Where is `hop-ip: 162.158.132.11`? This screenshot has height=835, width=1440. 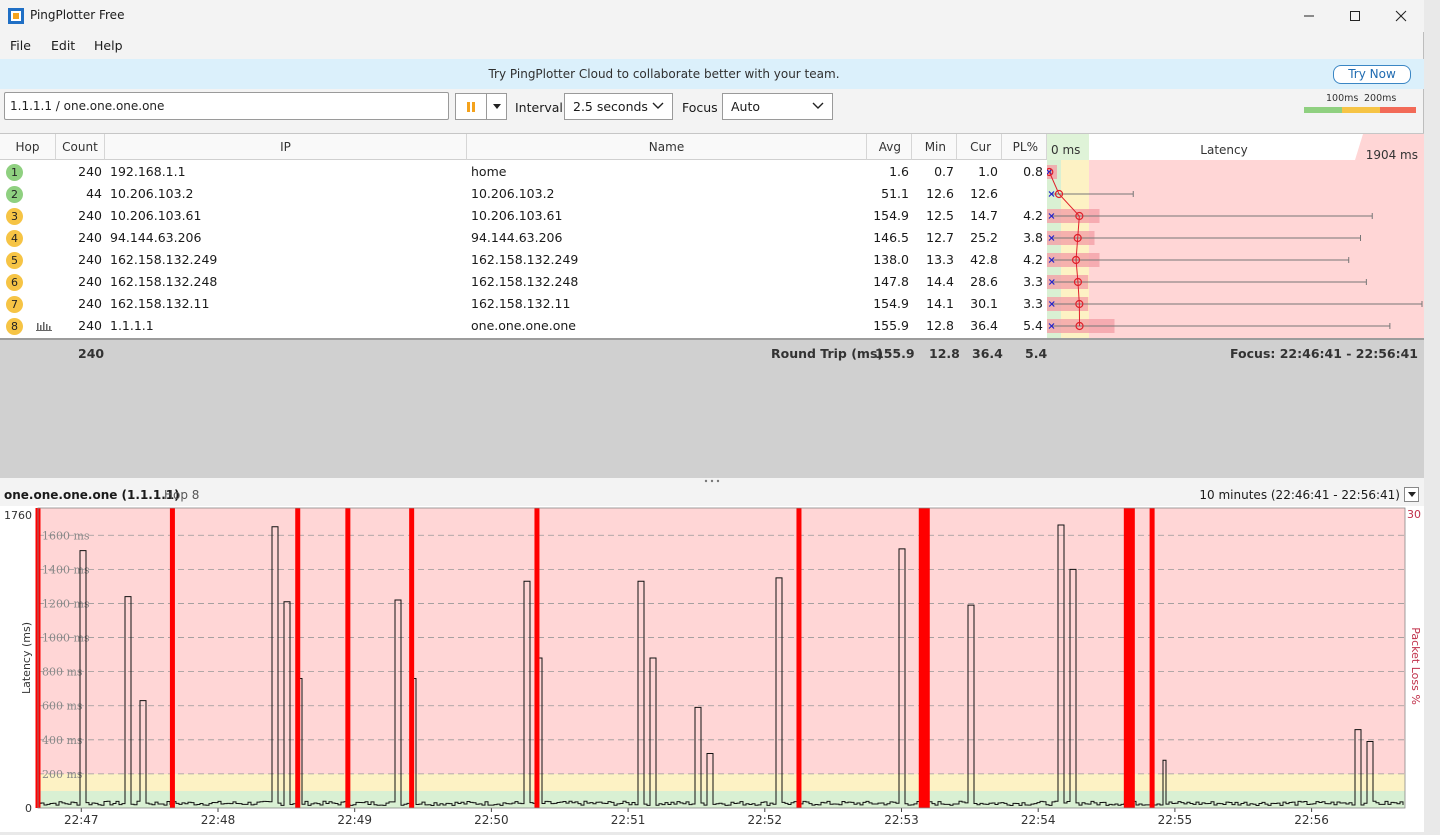
hop-ip: 162.158.132.11 is located at coordinates (160, 303).